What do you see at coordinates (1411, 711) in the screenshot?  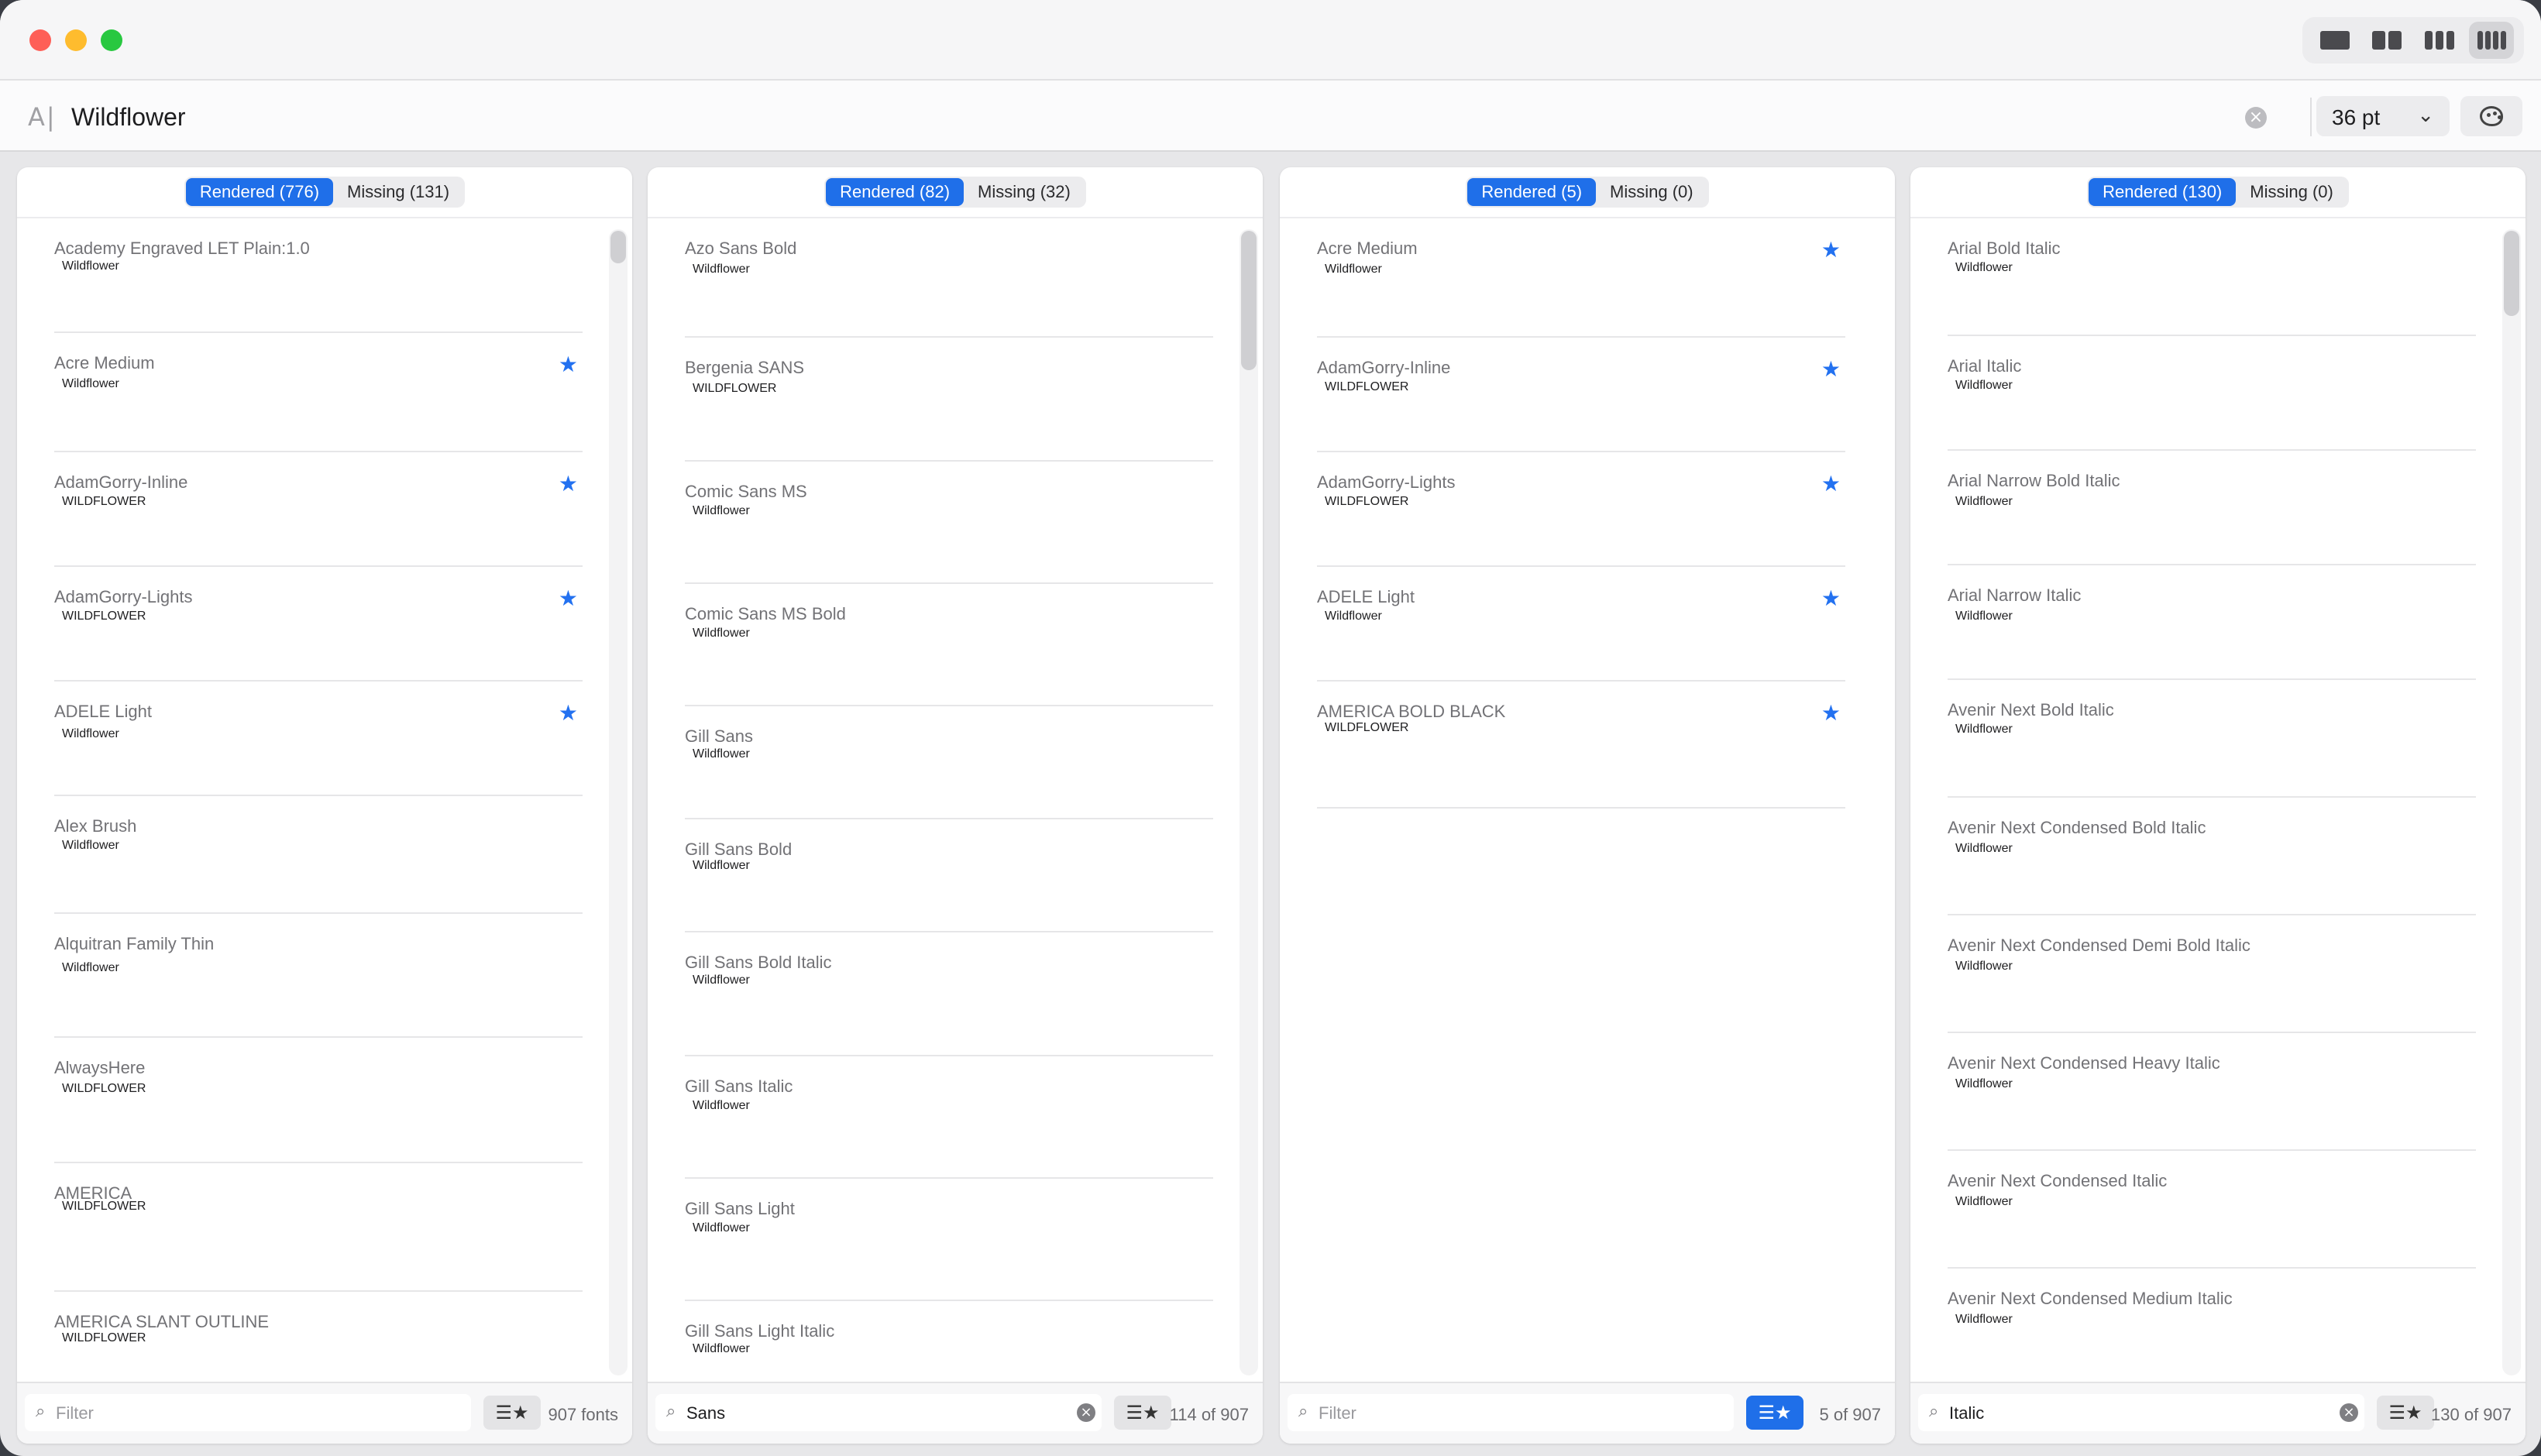 I see `font-name: AMERICA BOLD BLACK` at bounding box center [1411, 711].